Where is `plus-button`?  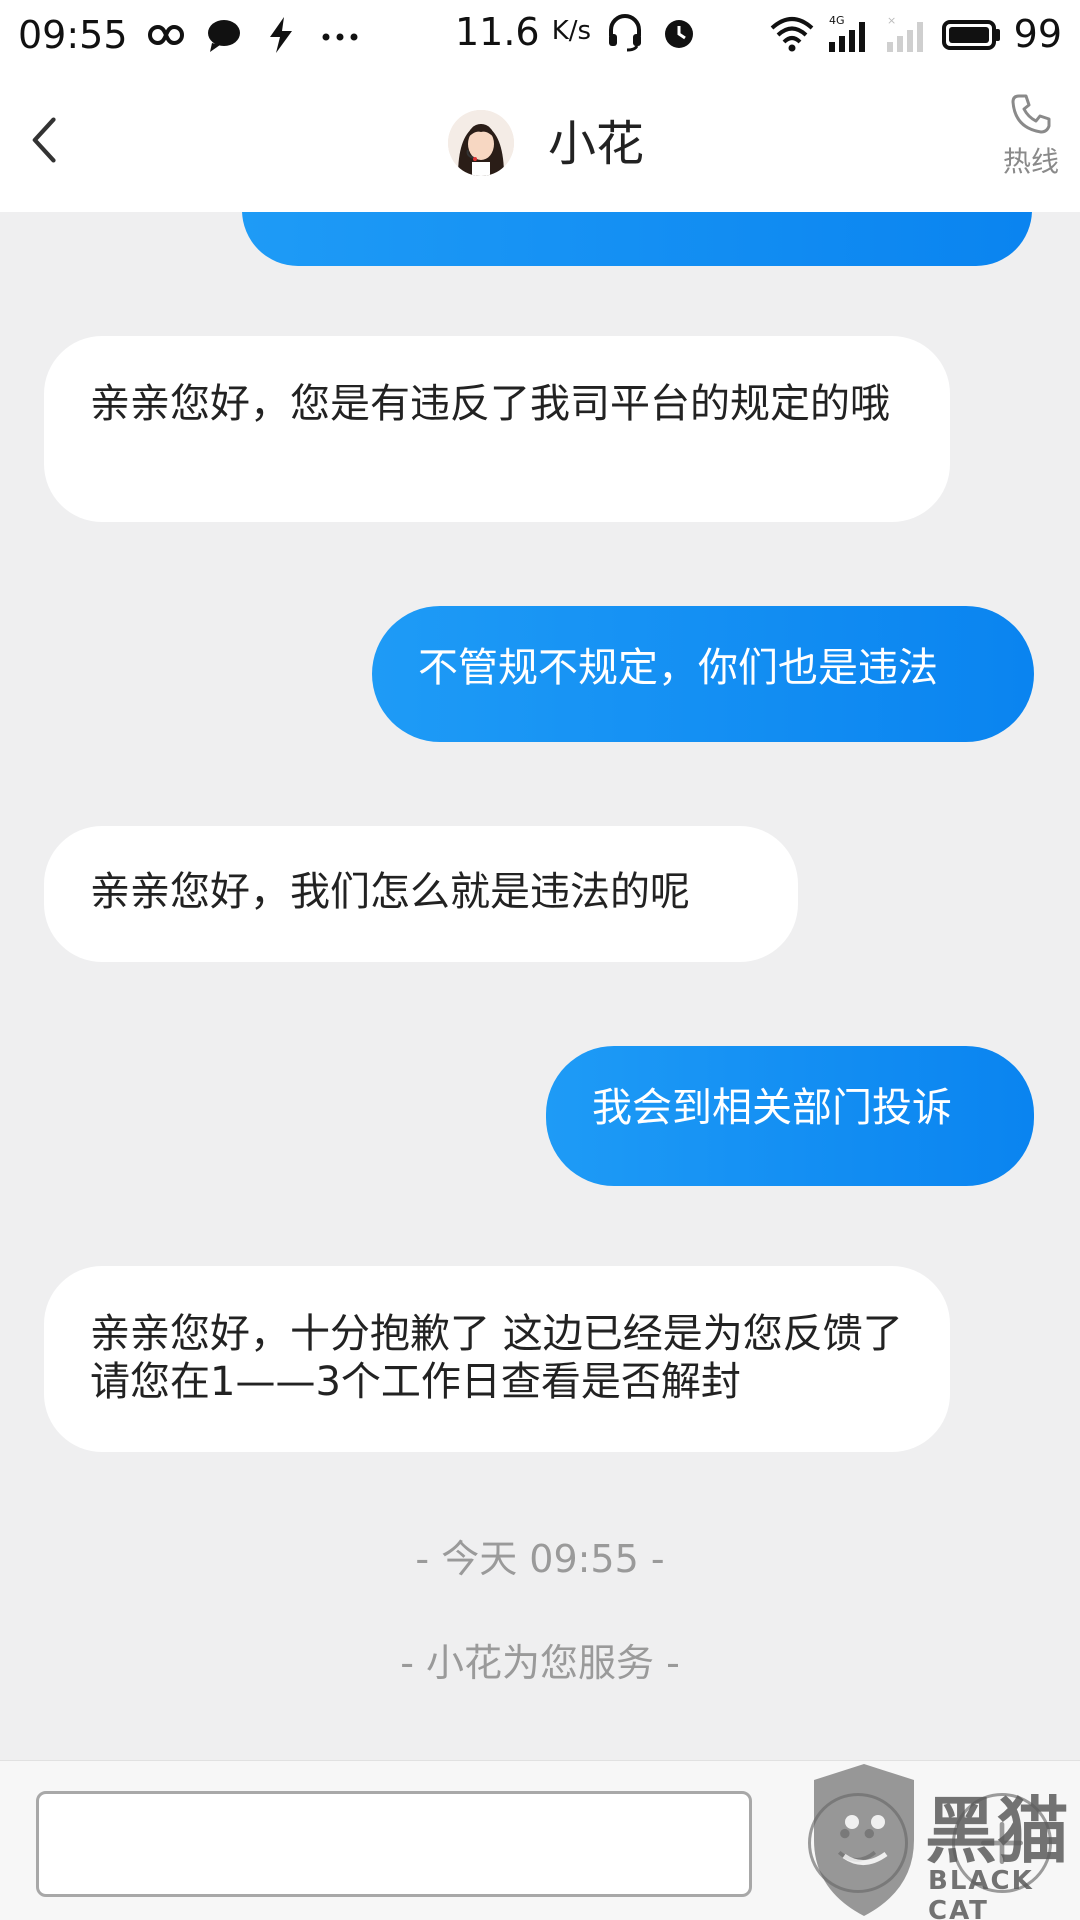 plus-button is located at coordinates (1002, 1843).